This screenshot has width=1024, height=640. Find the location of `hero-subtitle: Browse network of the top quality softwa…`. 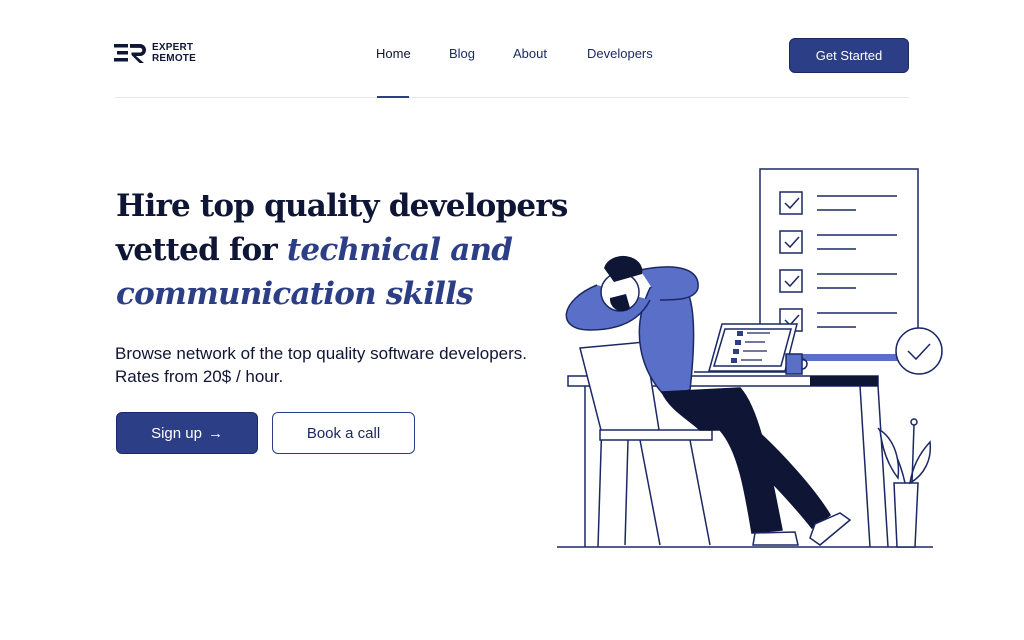

hero-subtitle: Browse network of the top quality softwa… is located at coordinates (335, 365).